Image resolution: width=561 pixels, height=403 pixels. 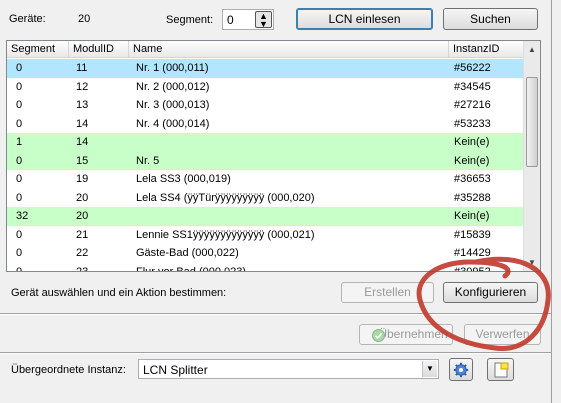 I want to click on cell-instance-id: #15839, so click(x=472, y=234).